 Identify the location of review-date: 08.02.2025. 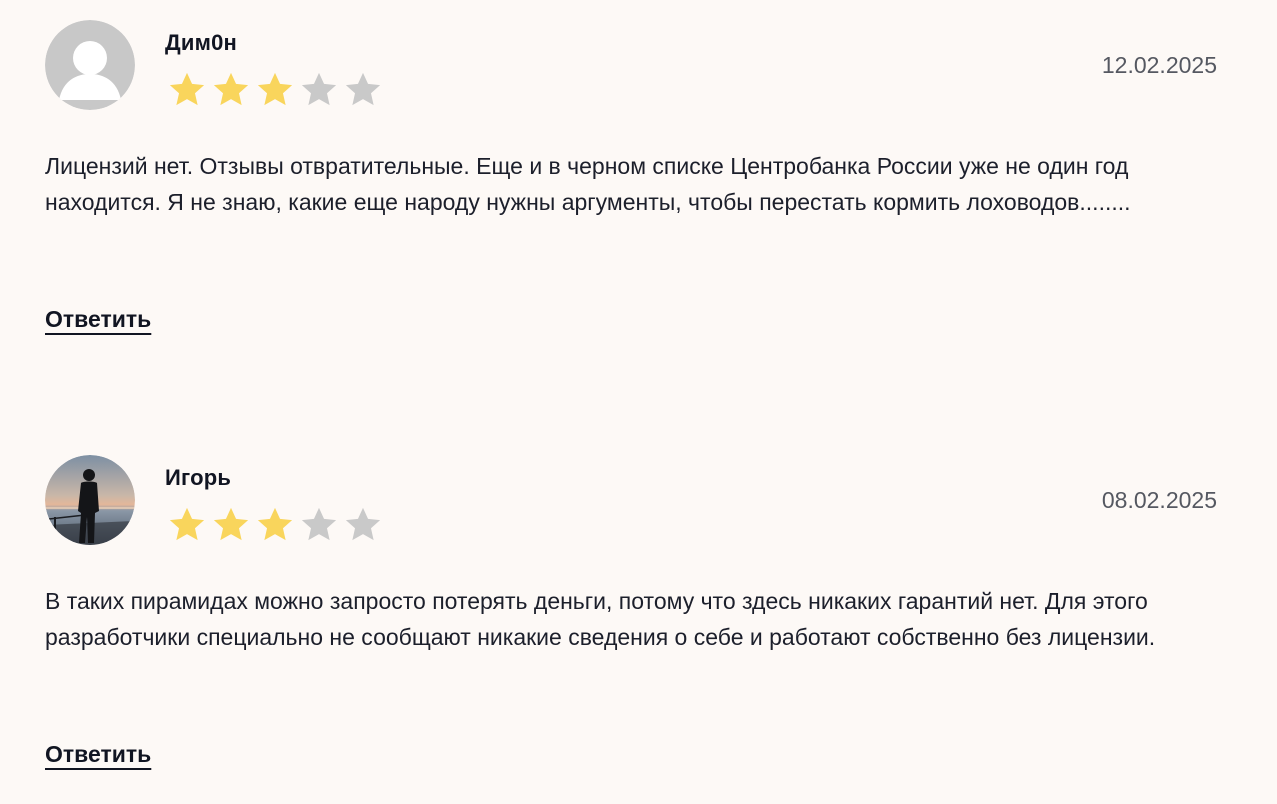
(1159, 500).